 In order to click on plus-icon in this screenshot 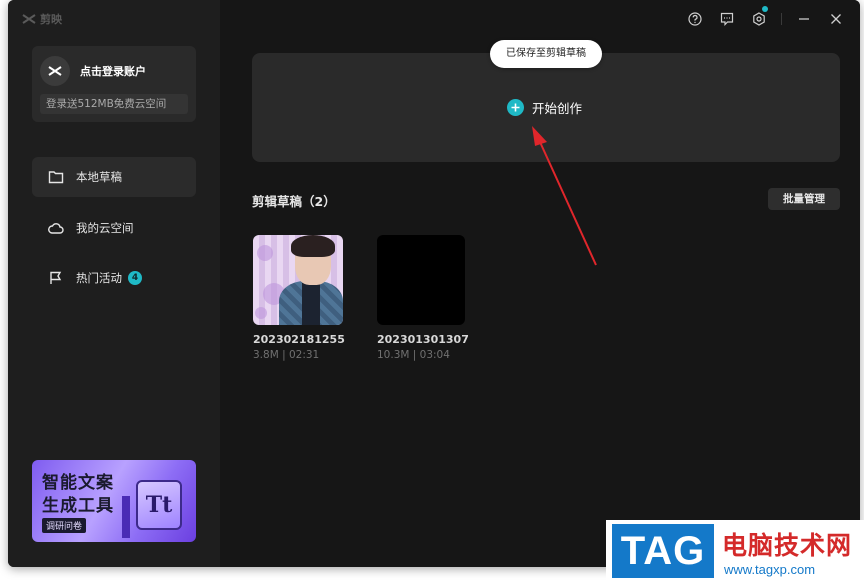, I will do `click(515, 107)`.